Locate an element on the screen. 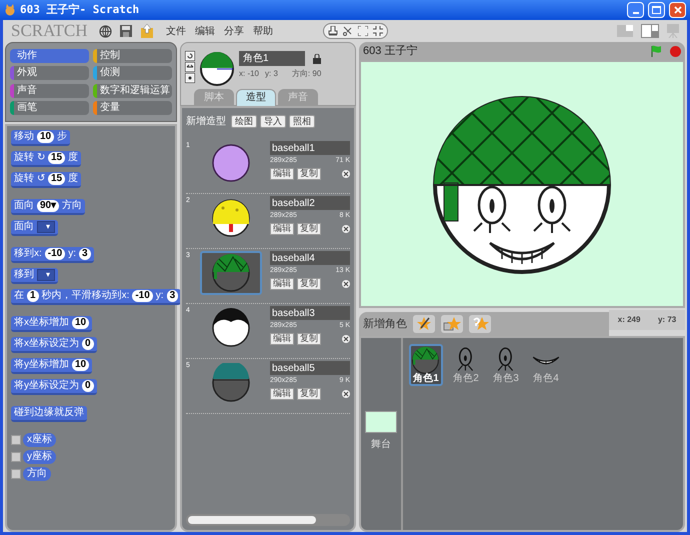  motion-block: 旋转 ↻ 15 度 is located at coordinates (46, 159).